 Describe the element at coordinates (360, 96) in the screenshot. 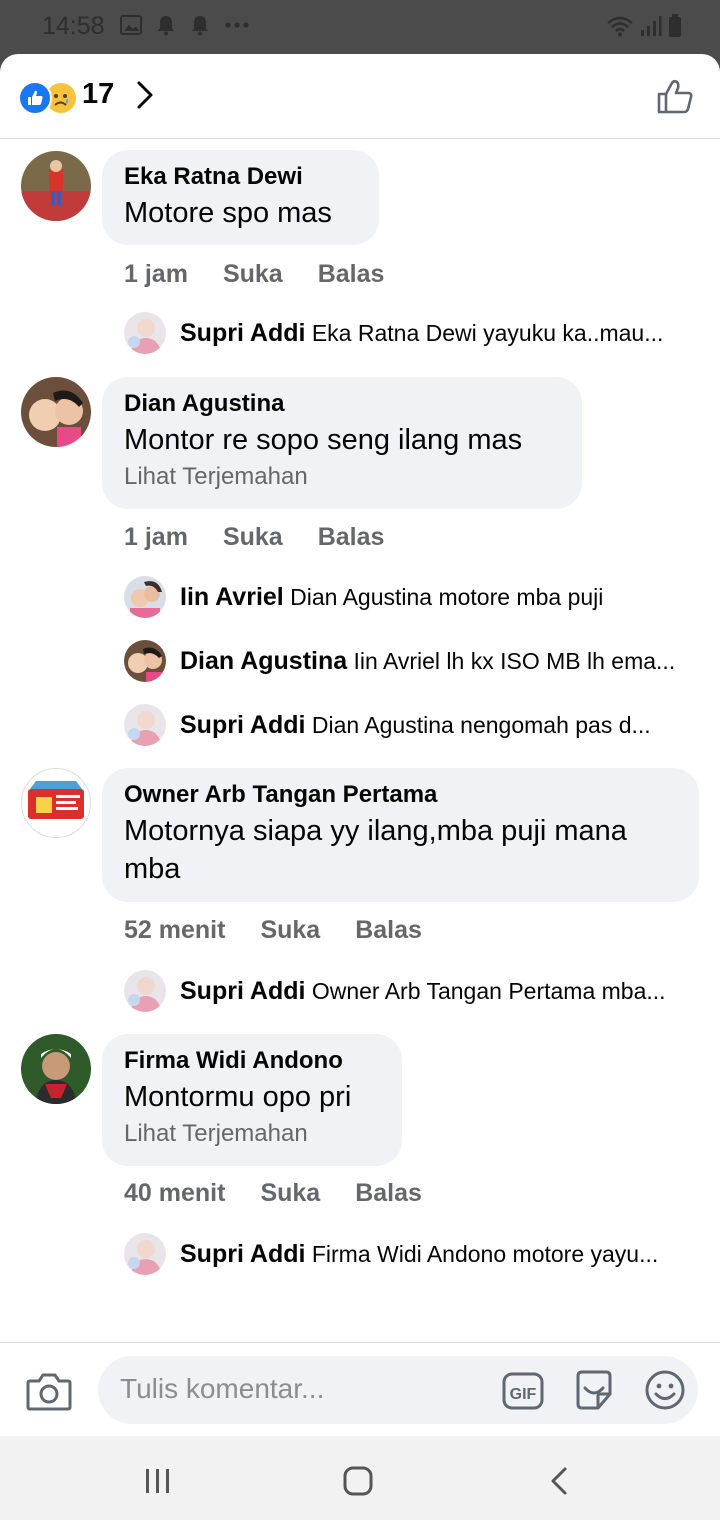

I see `reactions-header: 17` at that location.